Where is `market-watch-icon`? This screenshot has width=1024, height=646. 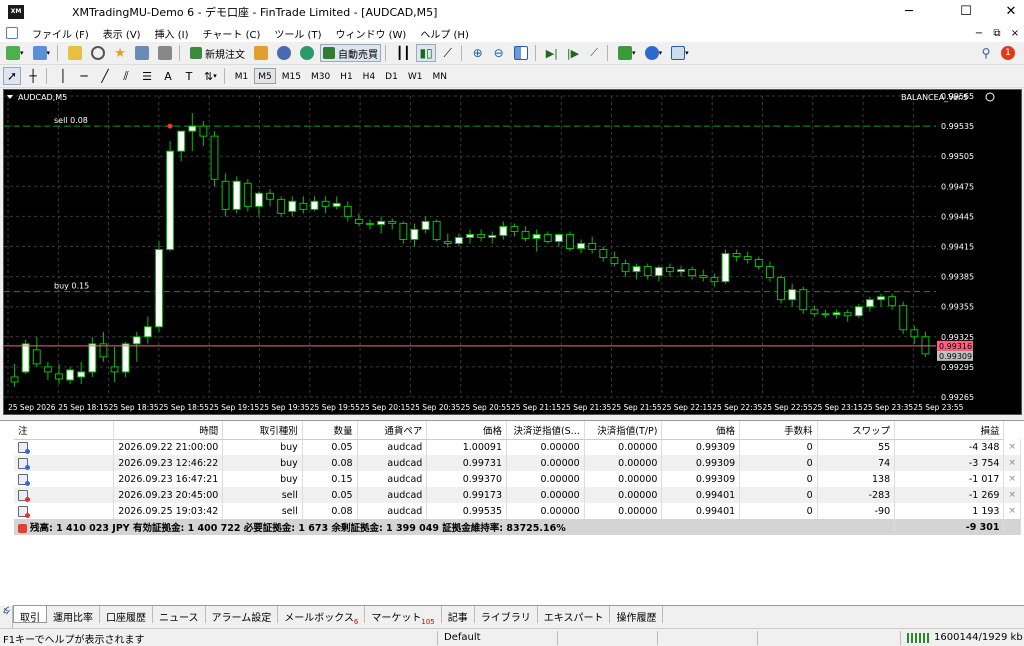 market-watch-icon is located at coordinates (75, 53).